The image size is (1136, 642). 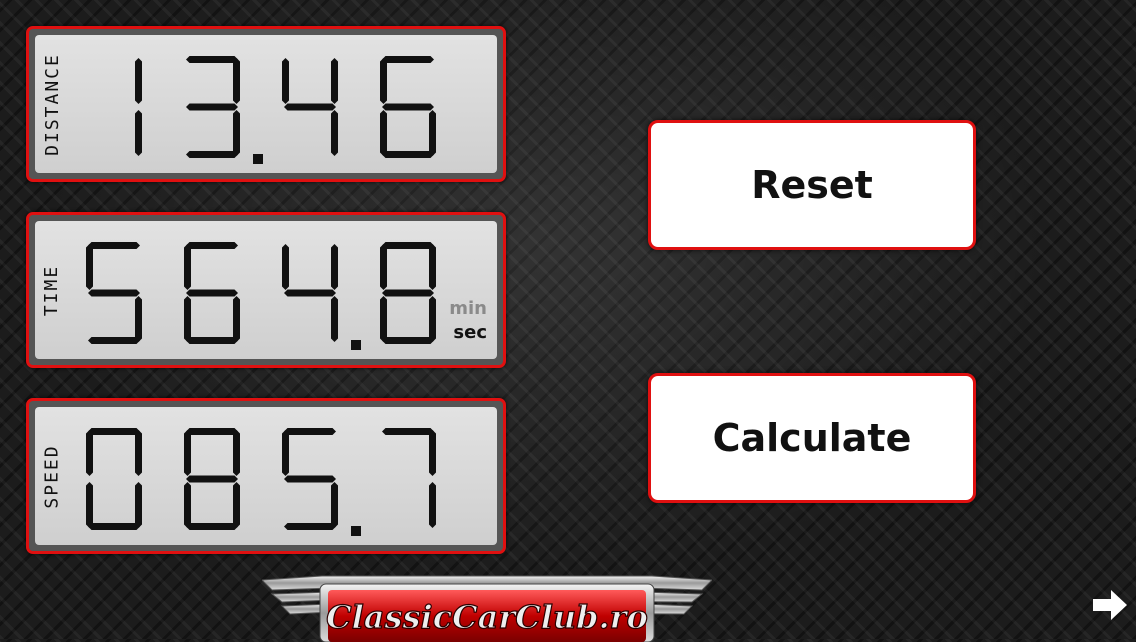 What do you see at coordinates (138, 319) in the screenshot?
I see `time-digits-digit-1-segment-c` at bounding box center [138, 319].